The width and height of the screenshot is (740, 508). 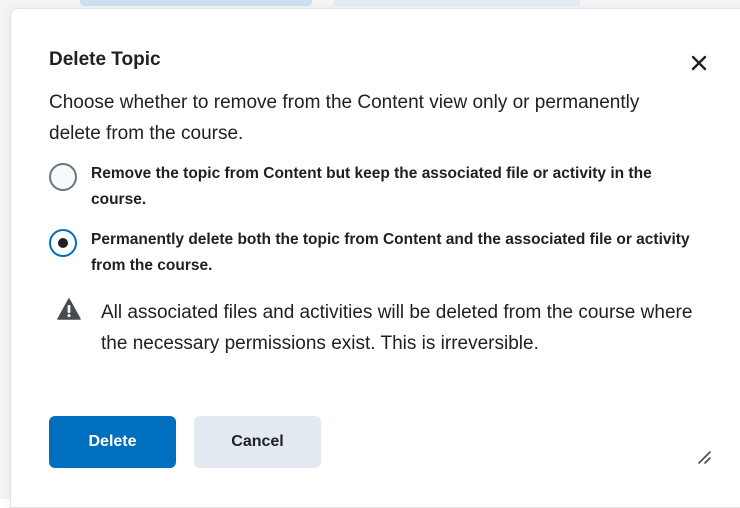 I want to click on radio-remove-from-content, so click(x=63, y=177).